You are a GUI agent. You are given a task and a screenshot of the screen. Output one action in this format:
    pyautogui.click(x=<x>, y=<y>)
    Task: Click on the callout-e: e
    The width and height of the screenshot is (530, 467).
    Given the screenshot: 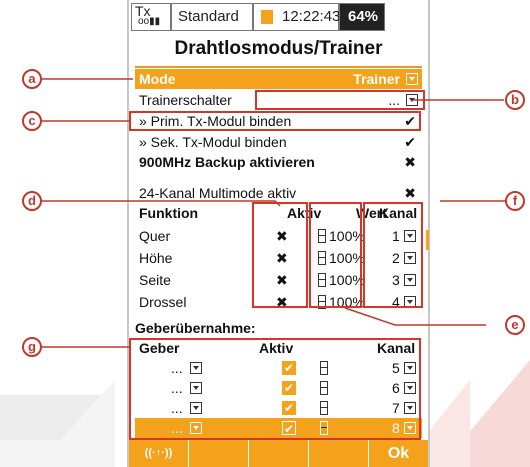 What is the action you would take?
    pyautogui.click(x=515, y=325)
    